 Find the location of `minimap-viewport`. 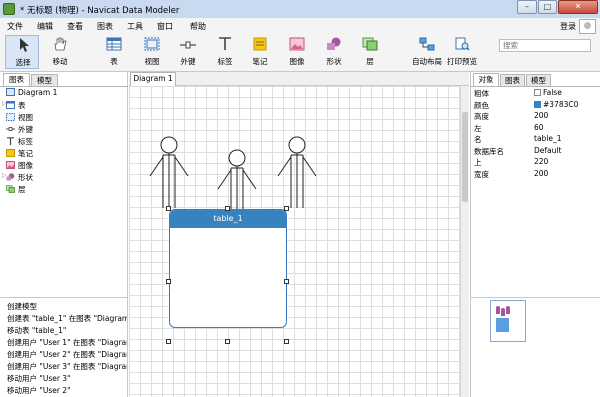

minimap-viewport is located at coordinates (508, 321).